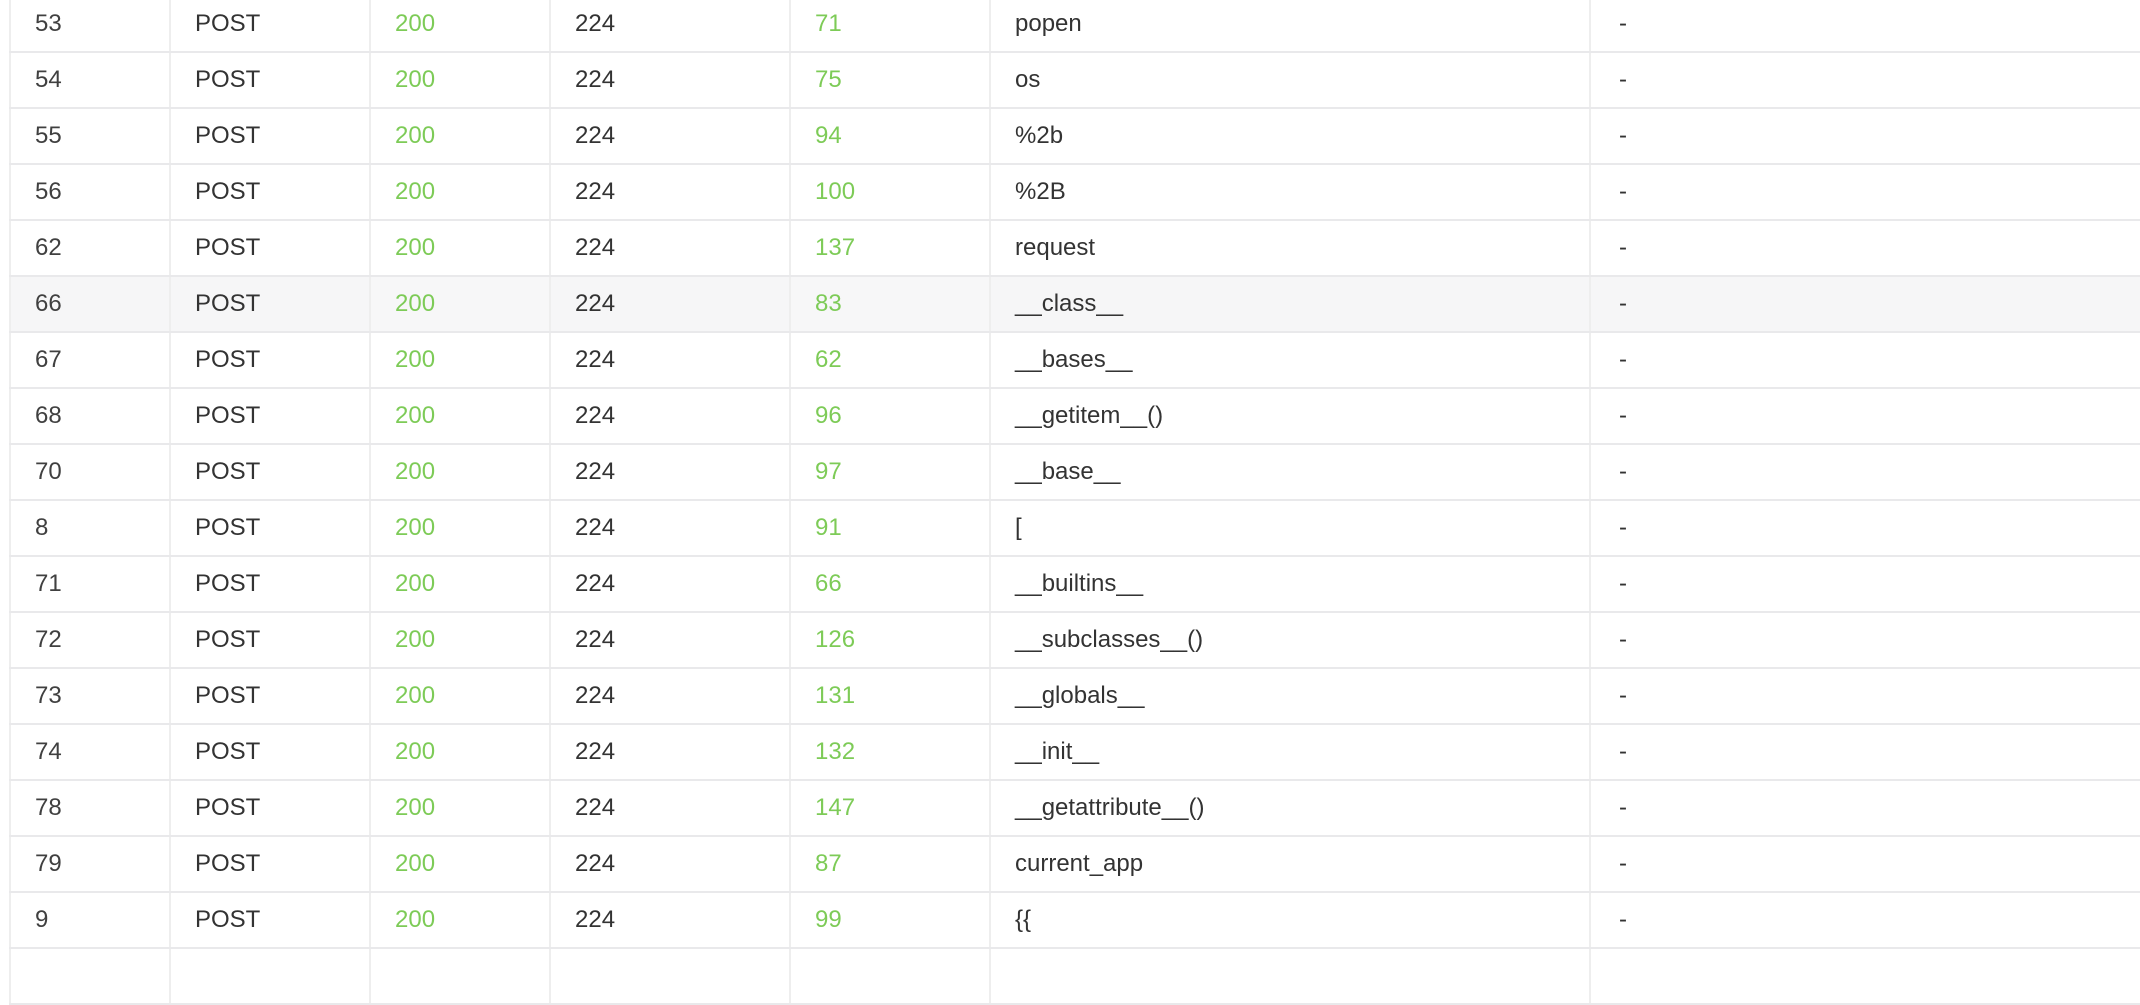 This screenshot has width=2140, height=1005. I want to click on cell-payload: __base__, so click(1290, 472).